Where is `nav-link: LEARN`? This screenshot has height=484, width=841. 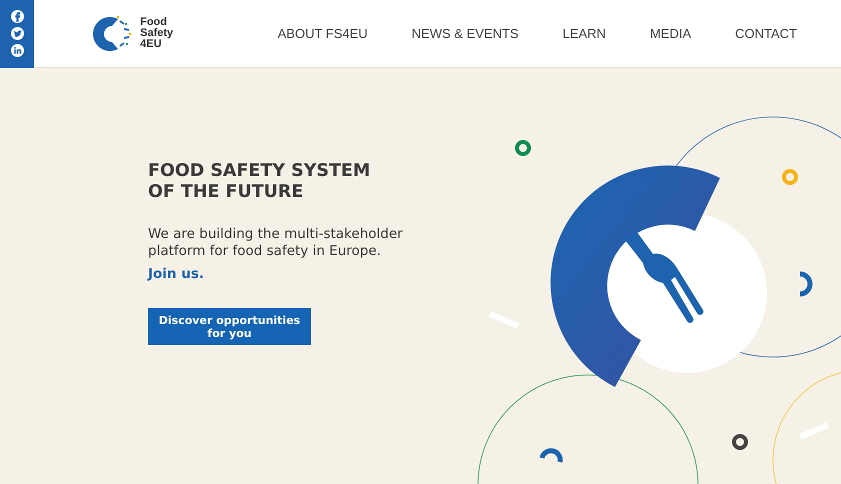 nav-link: LEARN is located at coordinates (584, 33).